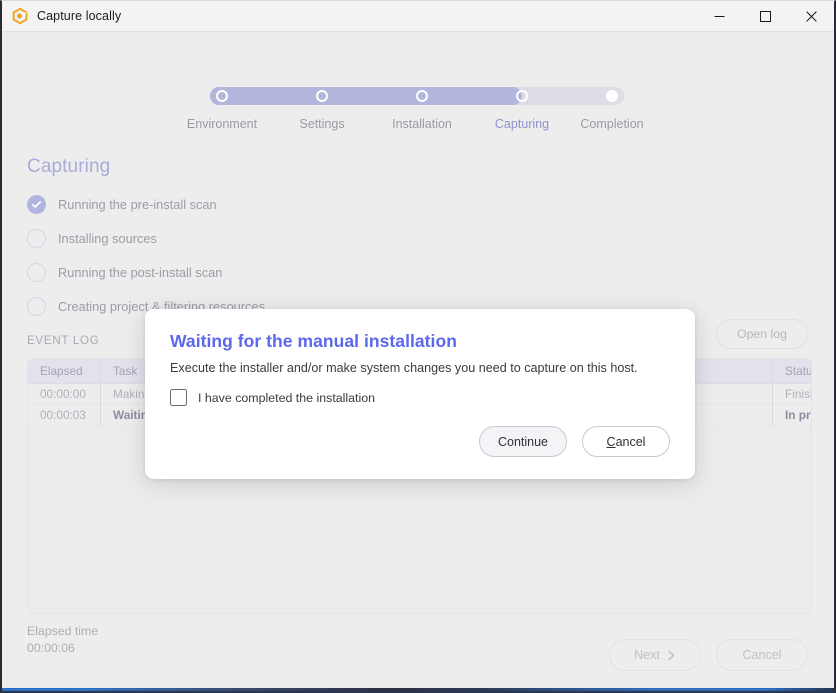 The height and width of the screenshot is (693, 836). What do you see at coordinates (20, 16) in the screenshot?
I see `app-logo-icon` at bounding box center [20, 16].